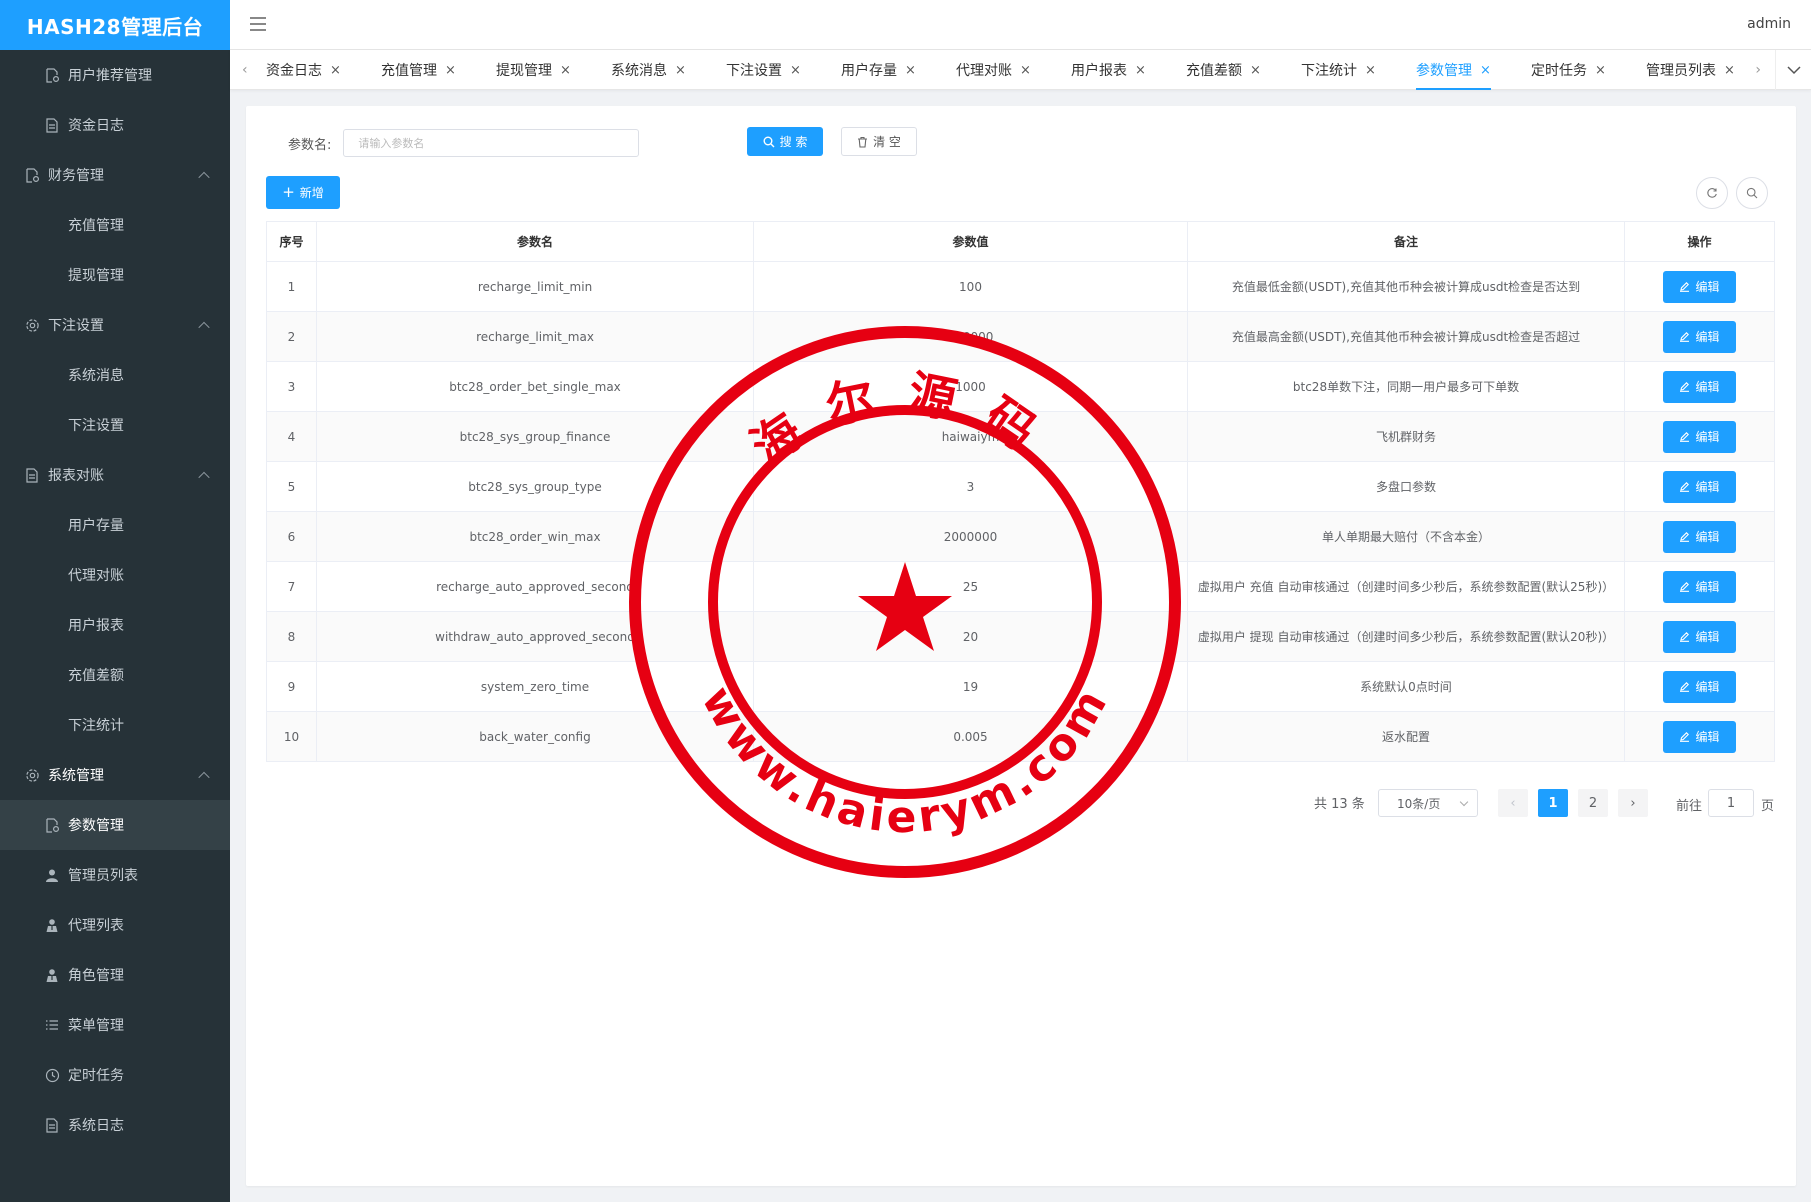  What do you see at coordinates (1428, 803) in the screenshot?
I see `page-size-select: 10条/页` at bounding box center [1428, 803].